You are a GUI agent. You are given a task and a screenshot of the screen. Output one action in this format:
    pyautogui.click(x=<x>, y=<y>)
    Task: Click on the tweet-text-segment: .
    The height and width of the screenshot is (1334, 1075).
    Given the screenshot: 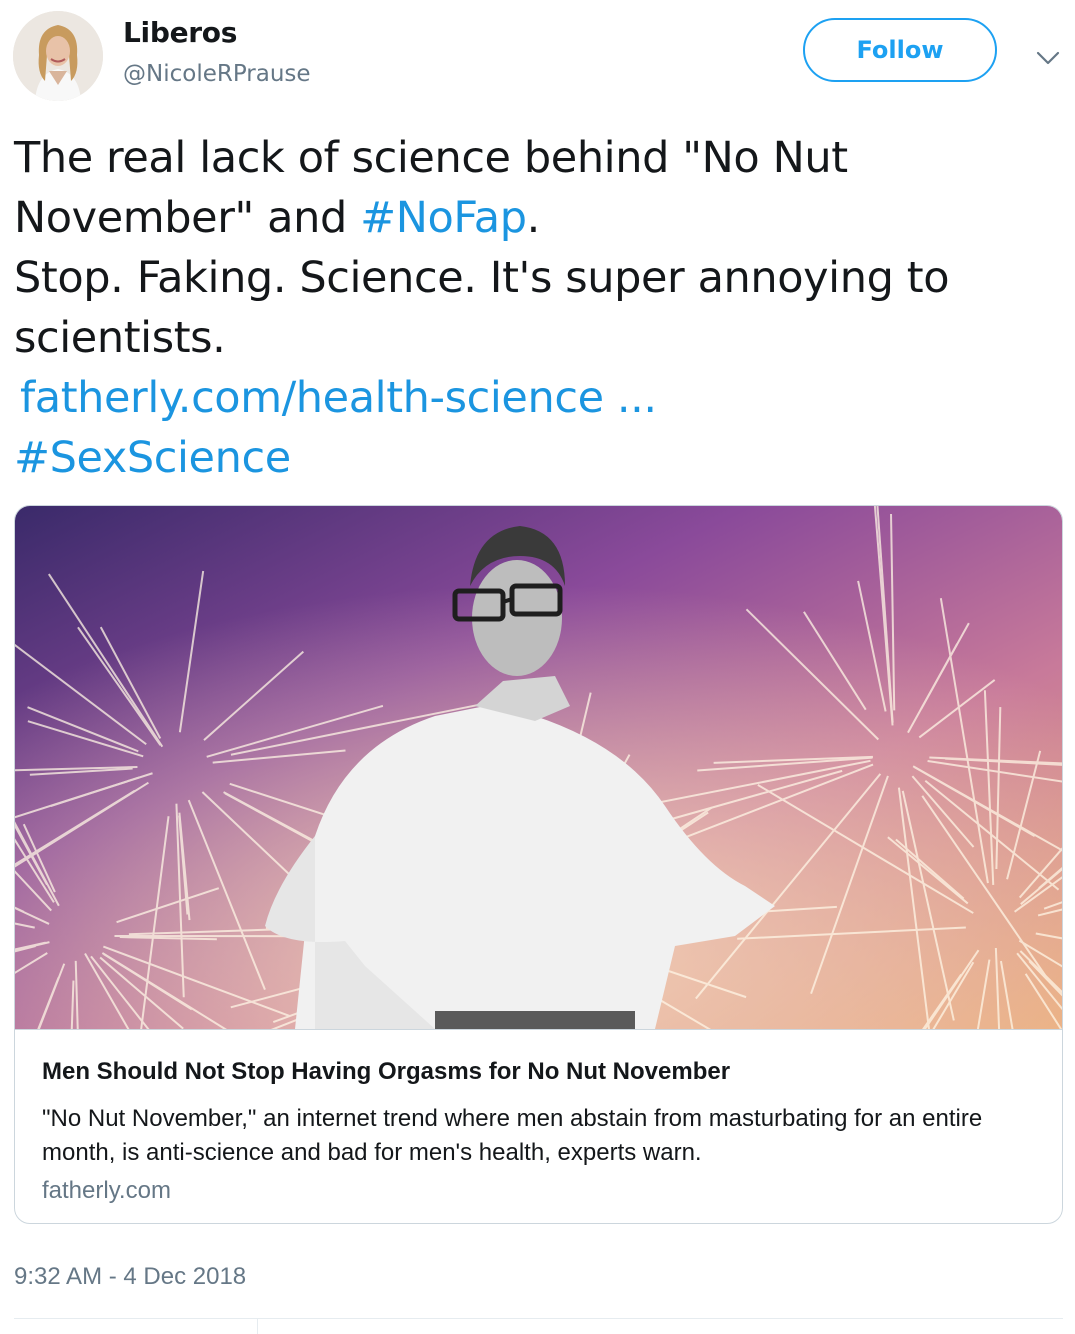 What is the action you would take?
    pyautogui.click(x=533, y=218)
    